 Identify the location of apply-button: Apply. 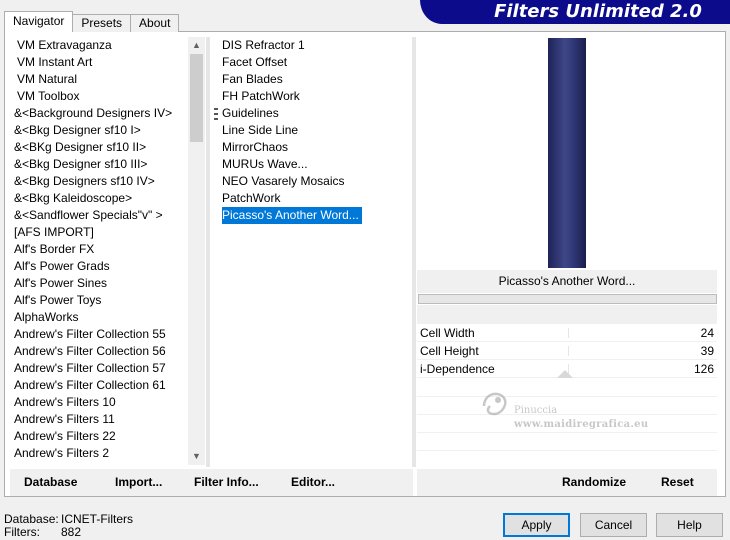
(536, 525).